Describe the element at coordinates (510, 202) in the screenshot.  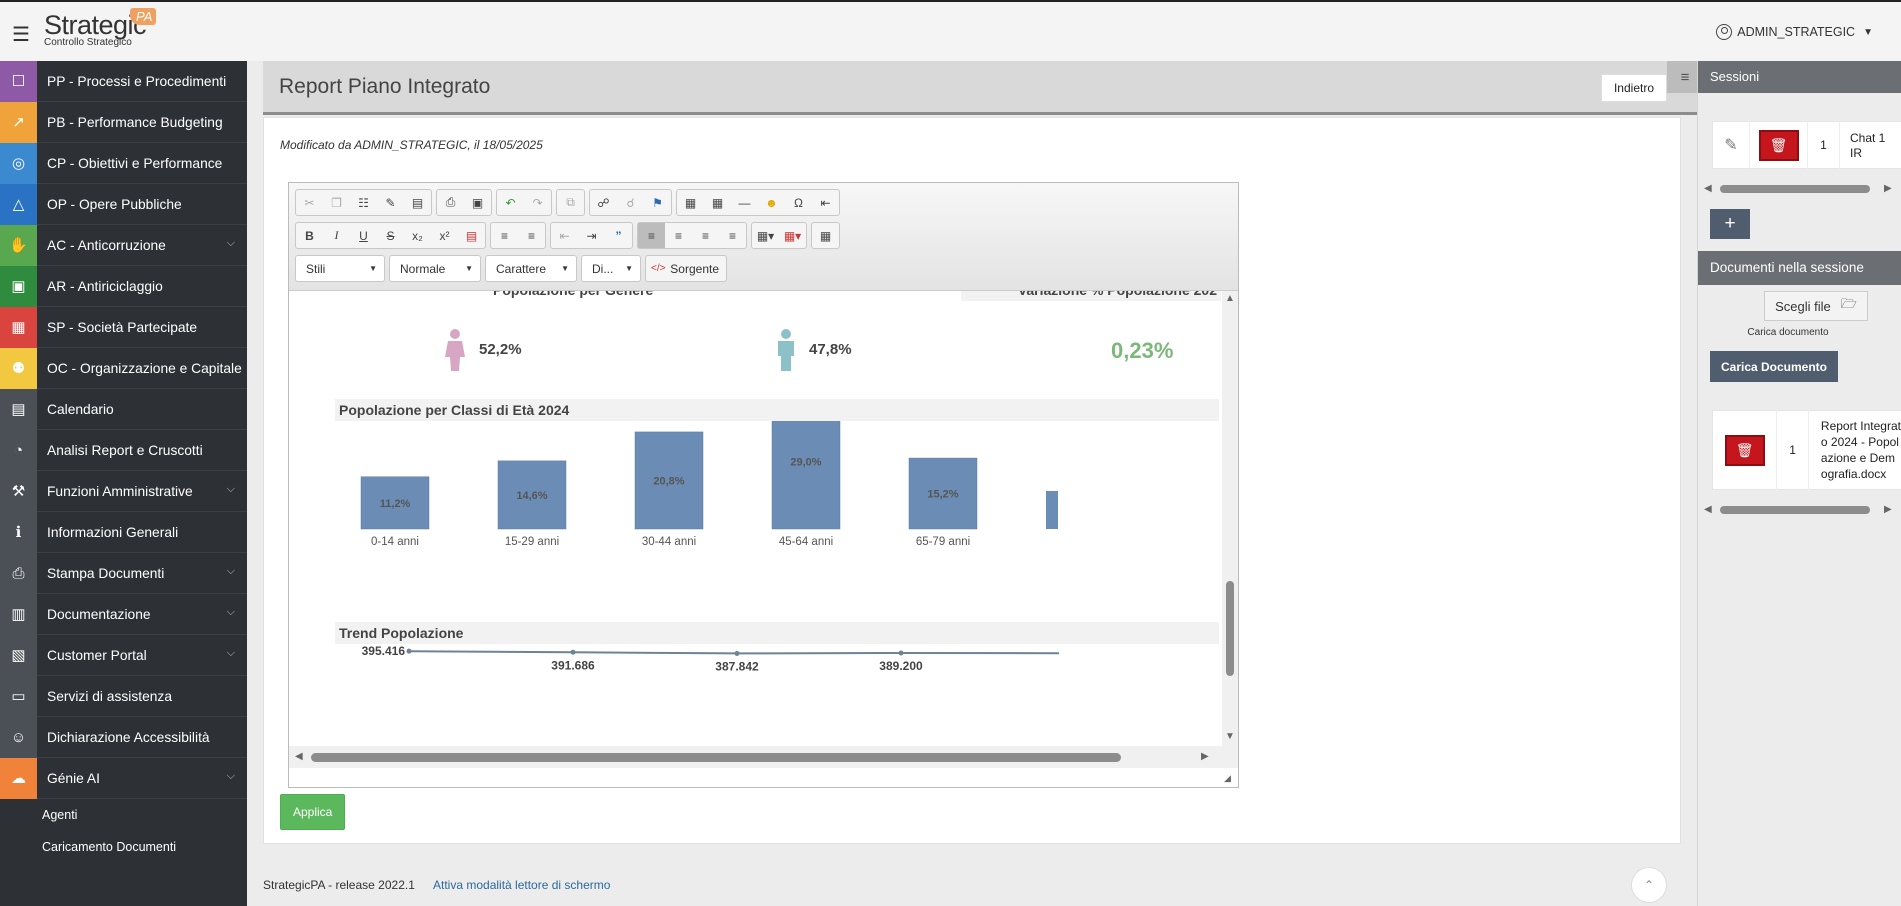
I see `undo-icon: ↶` at that location.